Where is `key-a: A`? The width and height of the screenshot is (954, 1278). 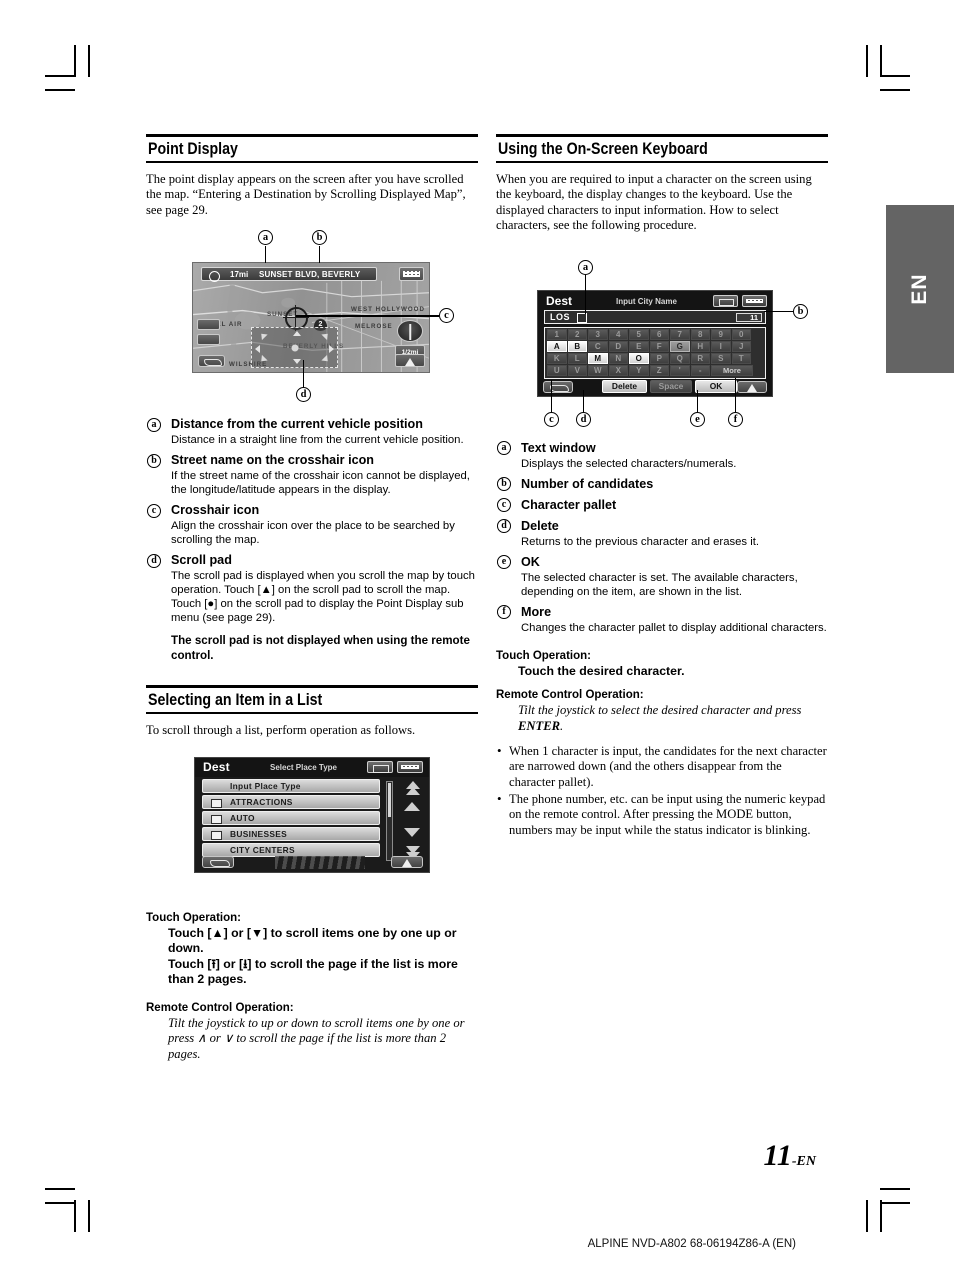
key-a: A is located at coordinates (557, 346).